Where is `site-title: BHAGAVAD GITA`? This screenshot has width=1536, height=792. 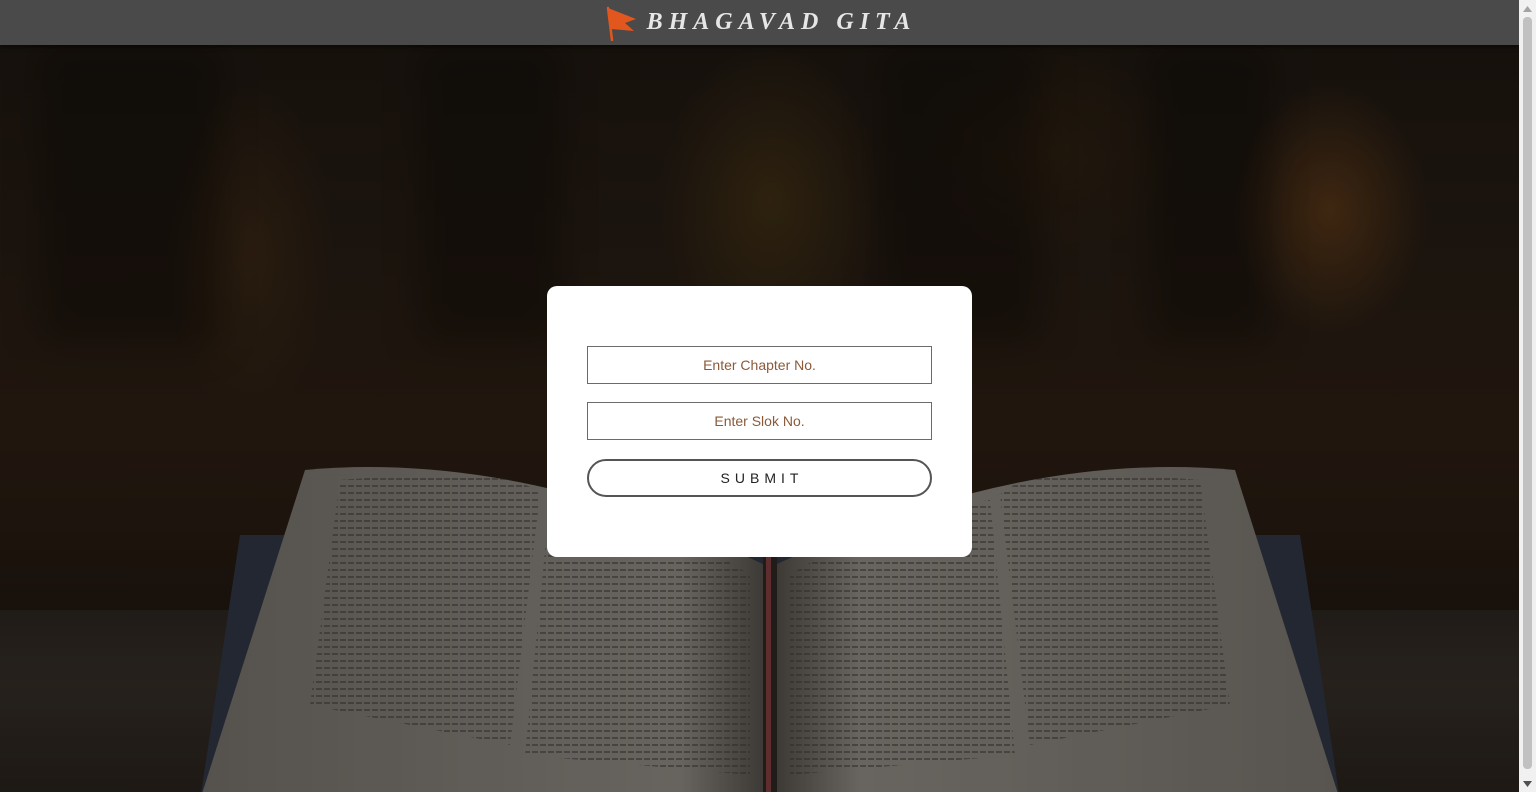
site-title: BHAGAVAD GITA is located at coordinates (781, 22).